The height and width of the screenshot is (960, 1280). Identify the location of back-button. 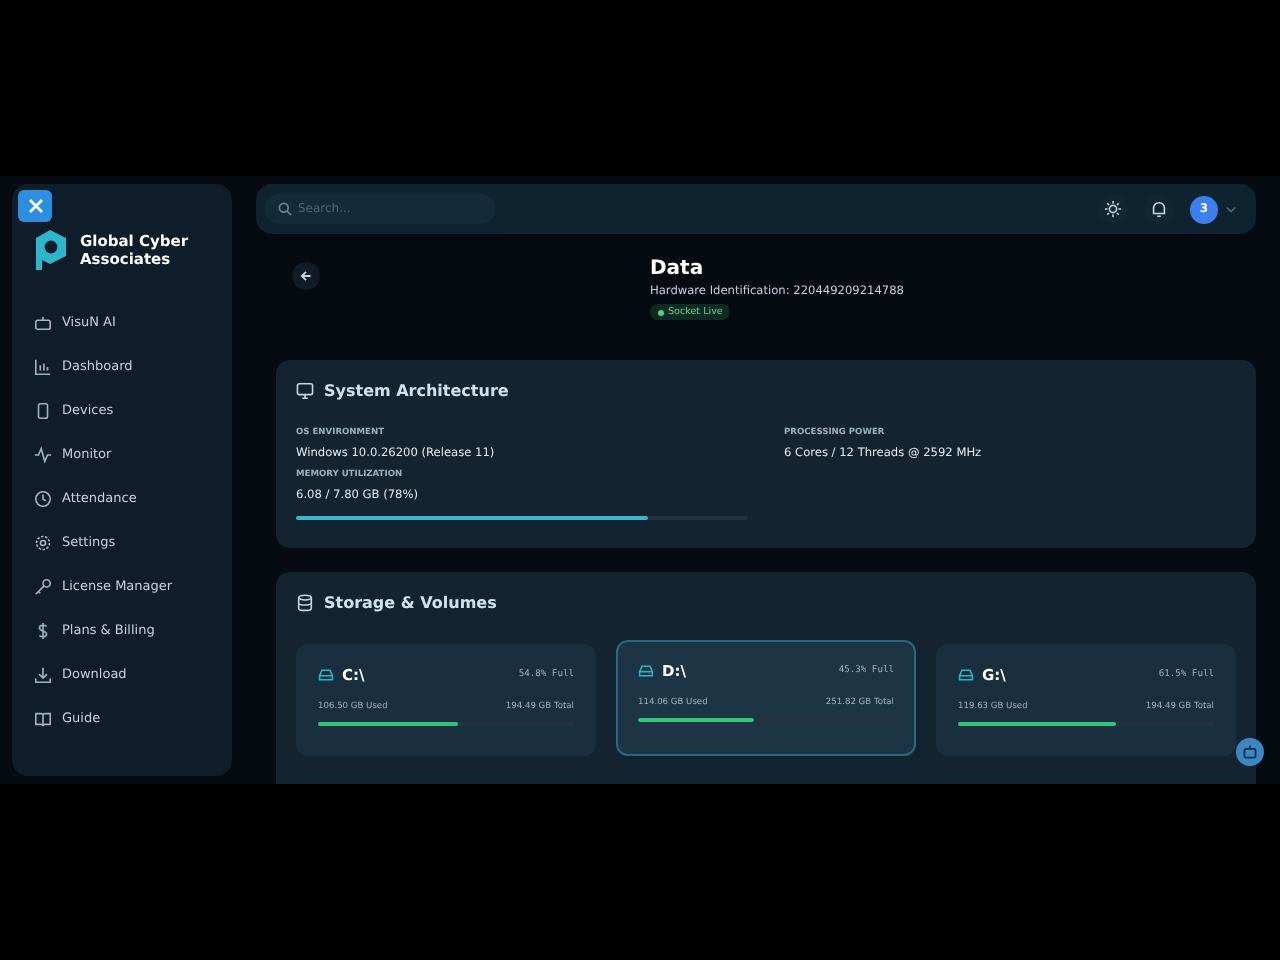
(306, 276).